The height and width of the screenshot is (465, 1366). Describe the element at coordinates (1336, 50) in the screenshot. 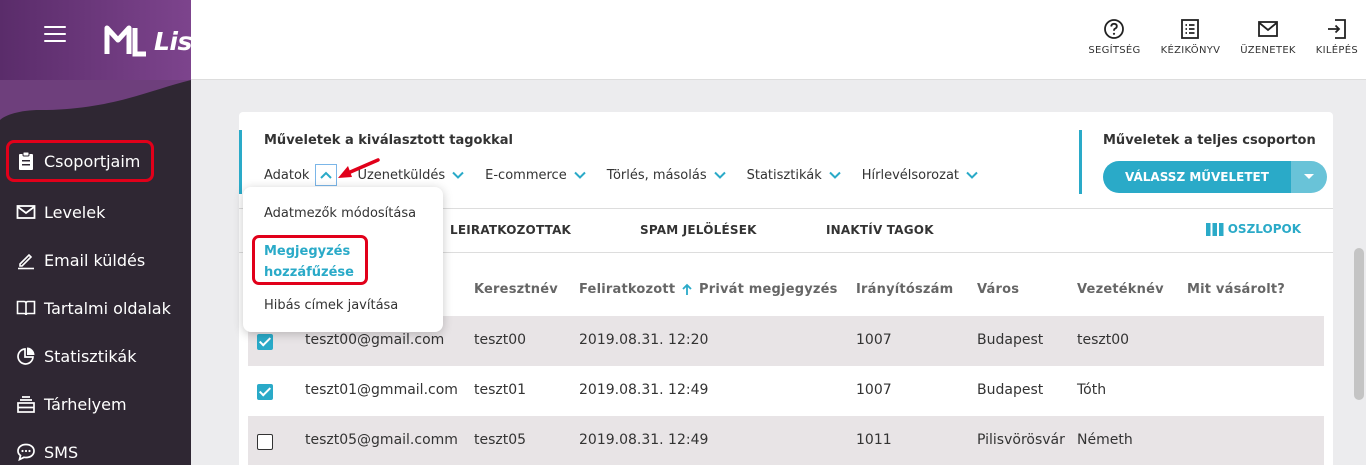

I see `logout-label: KILÉPÉS` at that location.